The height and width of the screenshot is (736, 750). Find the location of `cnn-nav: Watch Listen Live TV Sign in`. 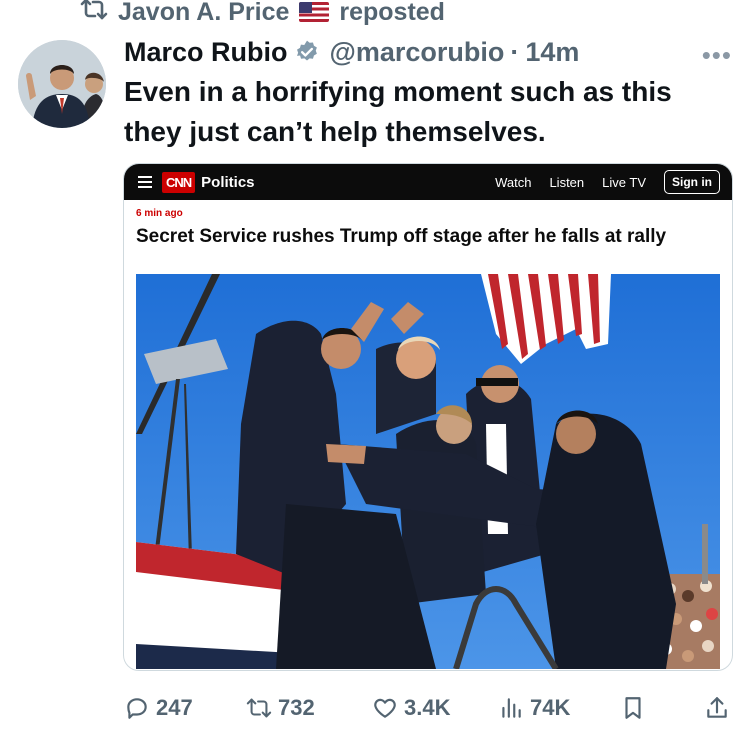

cnn-nav: Watch Listen Live TV Sign in is located at coordinates (607, 182).